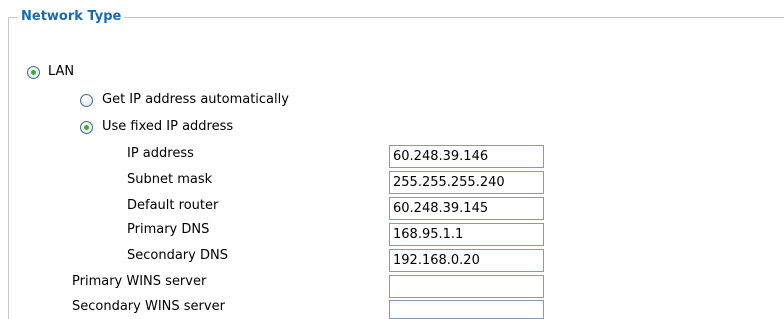 Image resolution: width=784 pixels, height=319 pixels. I want to click on lan-radio-dot, so click(33, 72).